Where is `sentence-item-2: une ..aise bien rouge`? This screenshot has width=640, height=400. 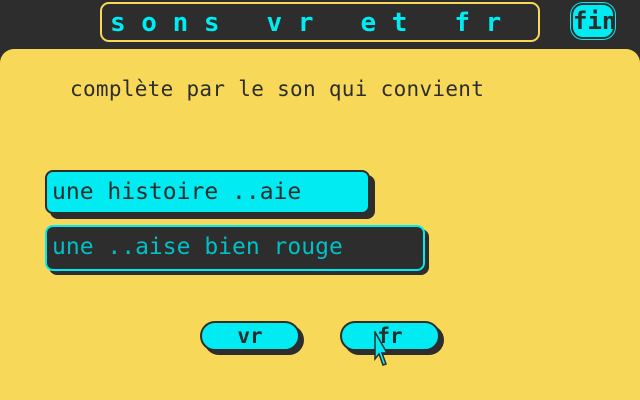 sentence-item-2: une ..aise bien rouge is located at coordinates (235, 248).